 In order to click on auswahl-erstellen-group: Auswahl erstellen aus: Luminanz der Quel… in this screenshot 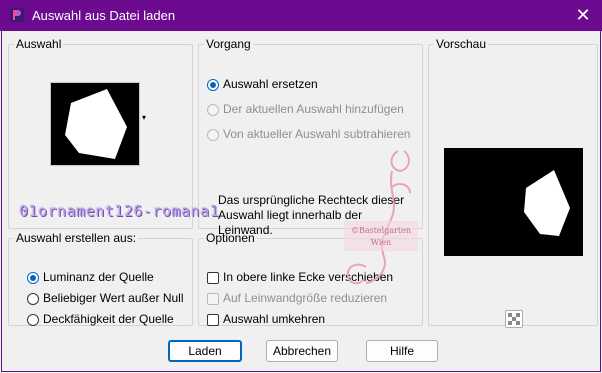, I will do `click(100, 278)`.